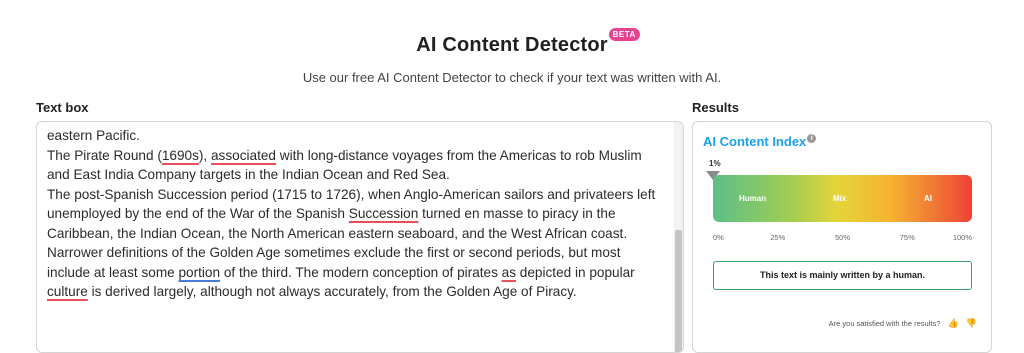 Image resolution: width=1024 pixels, height=353 pixels. What do you see at coordinates (384, 213) in the screenshot?
I see `spelling-flag: Succession` at bounding box center [384, 213].